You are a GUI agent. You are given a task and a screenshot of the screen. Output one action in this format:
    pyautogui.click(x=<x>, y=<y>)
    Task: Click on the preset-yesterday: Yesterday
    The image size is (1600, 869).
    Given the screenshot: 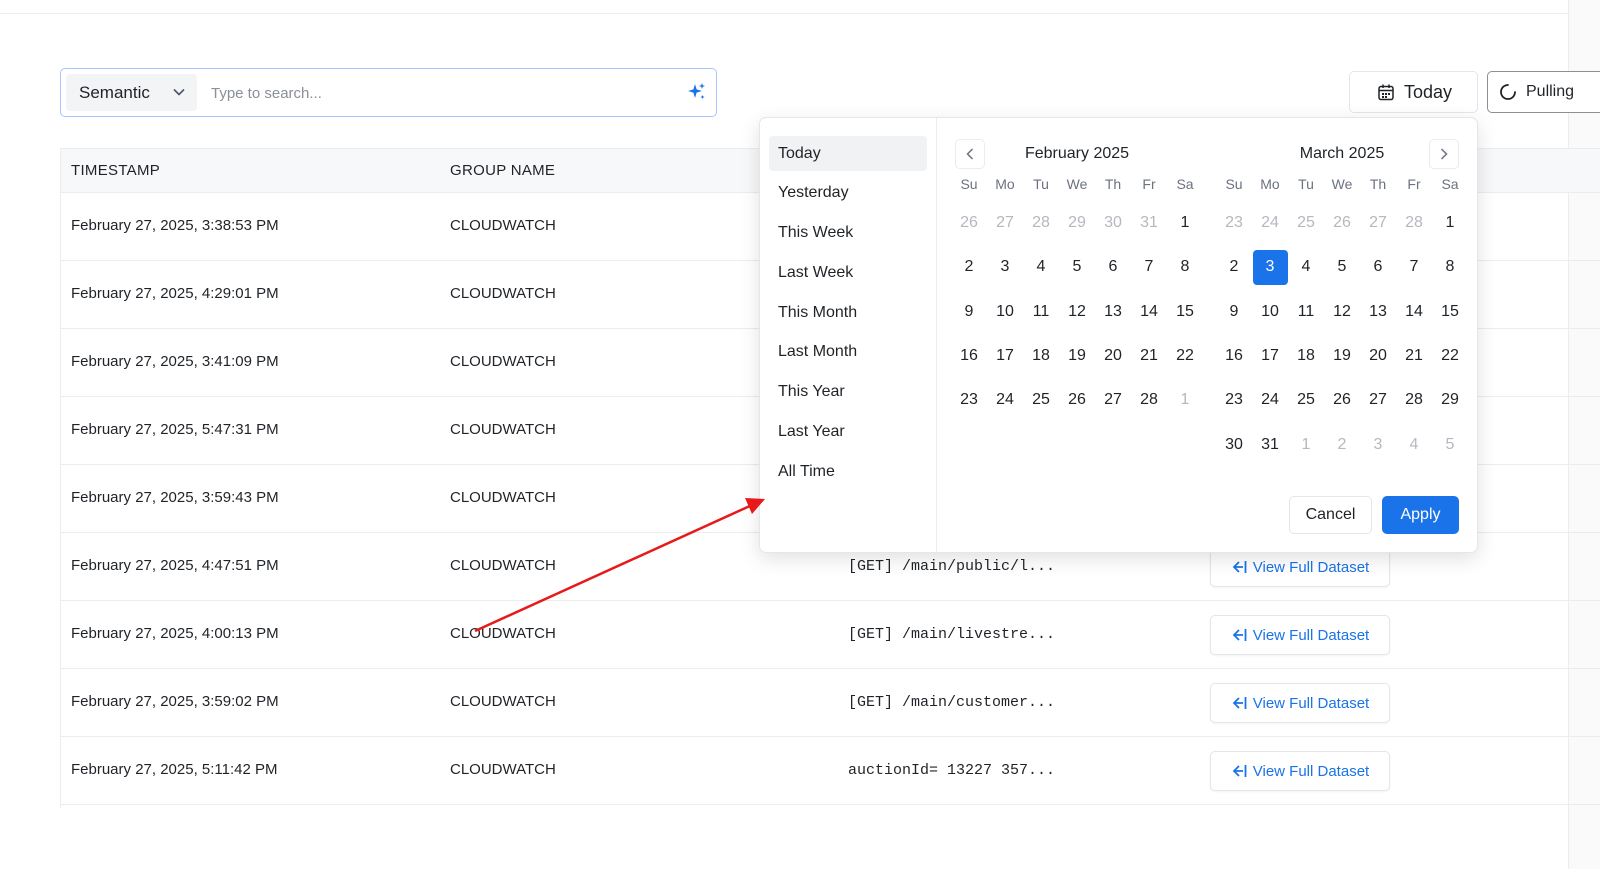 What is the action you would take?
    pyautogui.click(x=848, y=193)
    